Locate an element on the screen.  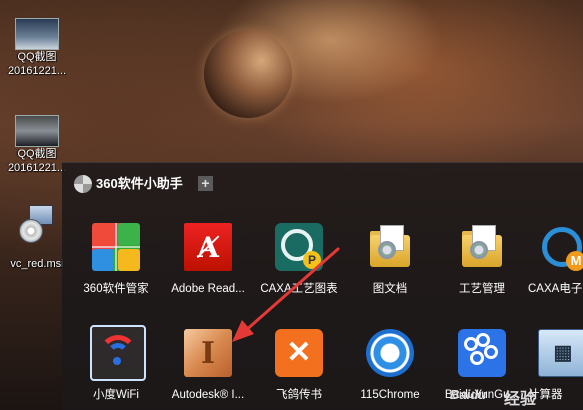
app-label: 115Chrome is located at coordinates (390, 395).